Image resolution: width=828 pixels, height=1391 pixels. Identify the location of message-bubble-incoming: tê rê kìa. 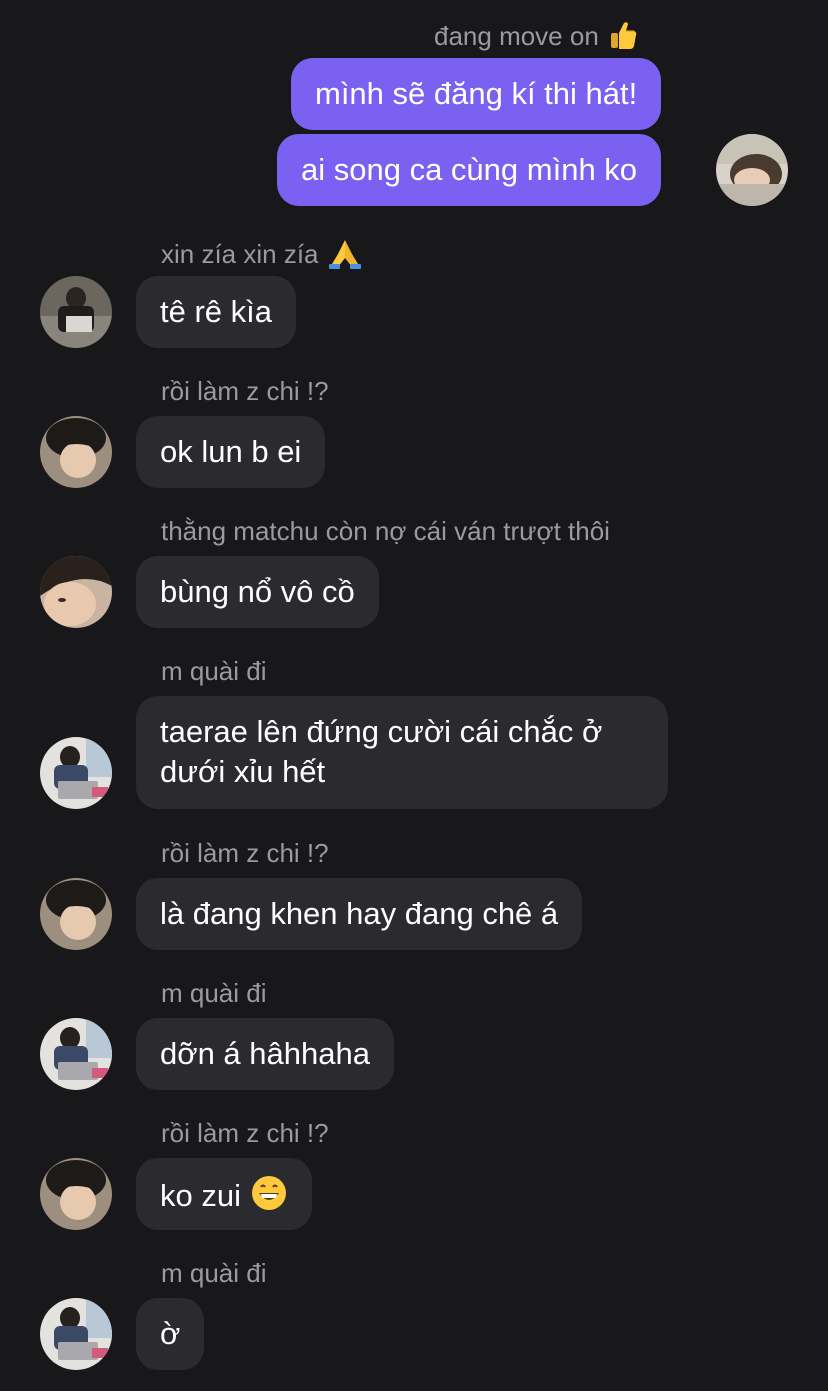
(216, 312).